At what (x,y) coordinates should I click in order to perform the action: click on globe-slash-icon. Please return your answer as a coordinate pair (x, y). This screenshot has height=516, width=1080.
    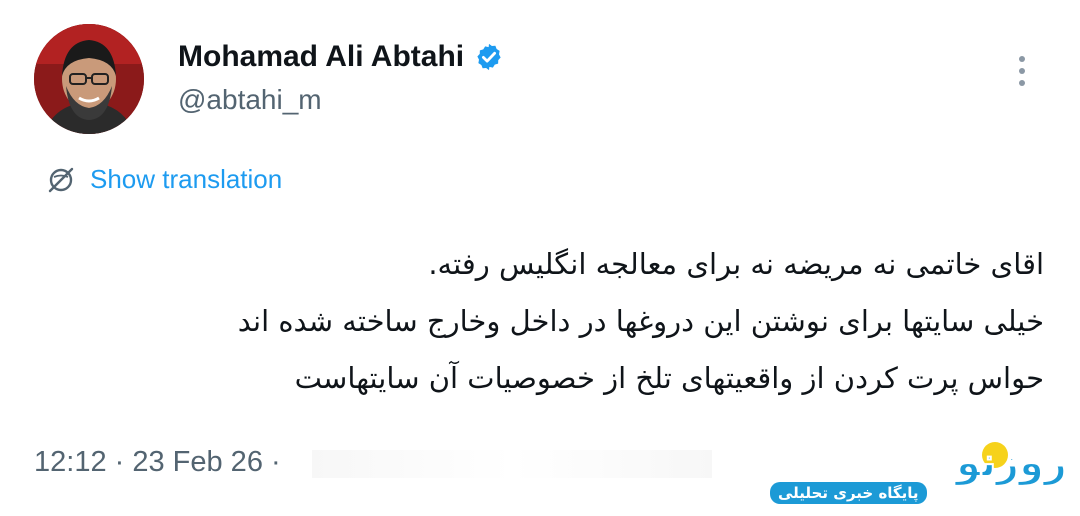
    Looking at the image, I should click on (61, 179).